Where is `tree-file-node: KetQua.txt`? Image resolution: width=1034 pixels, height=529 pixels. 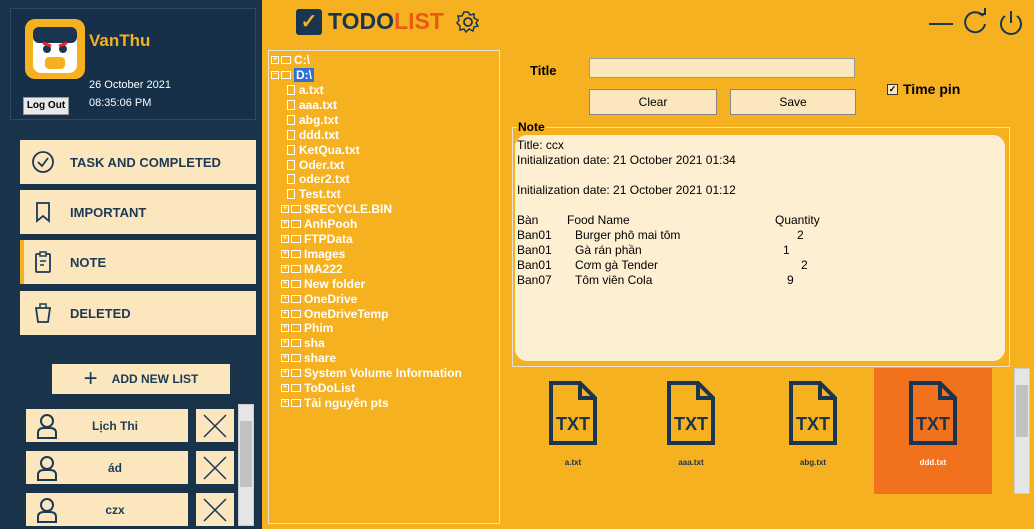
tree-file-node: KetQua.txt is located at coordinates (323, 150).